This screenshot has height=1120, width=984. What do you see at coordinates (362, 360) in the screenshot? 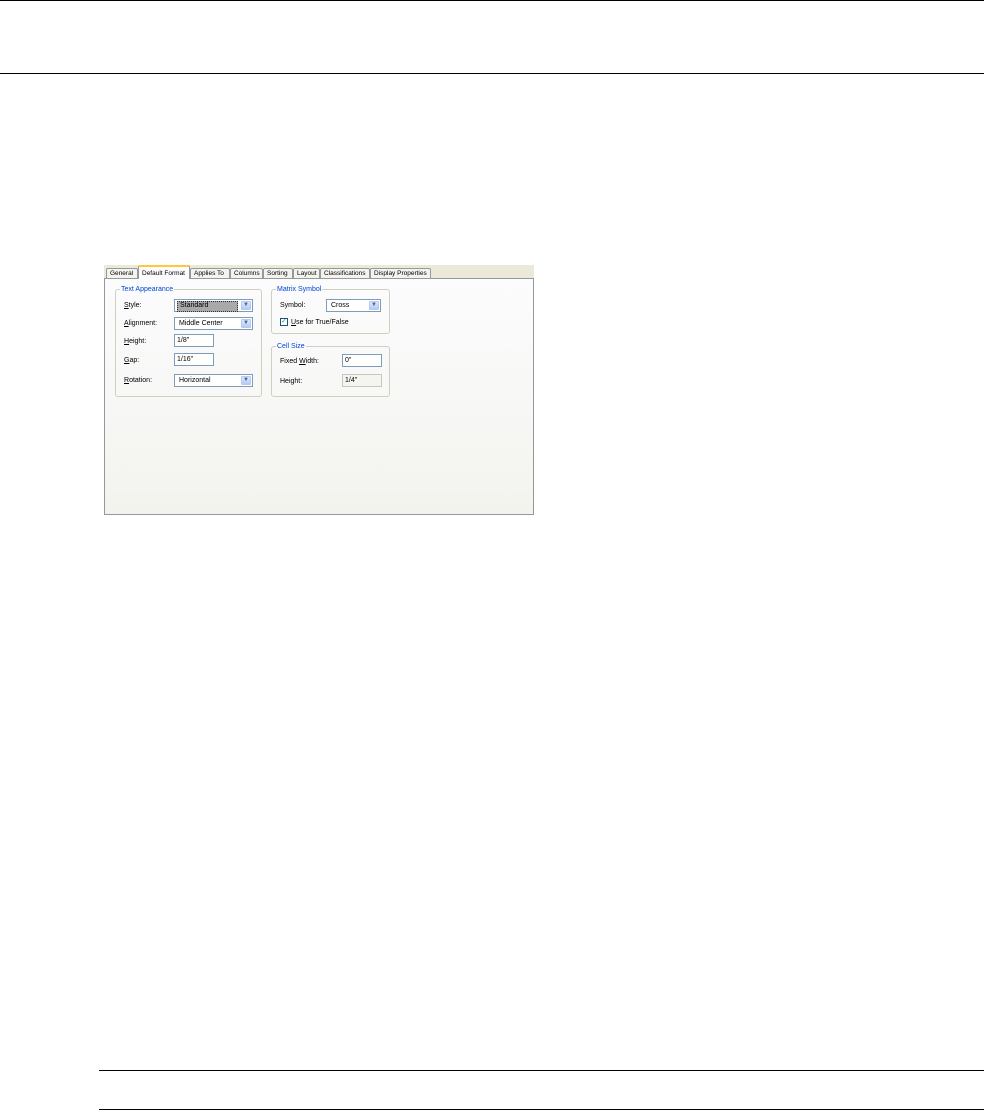
I see `fixed-width-input: 0"` at bounding box center [362, 360].